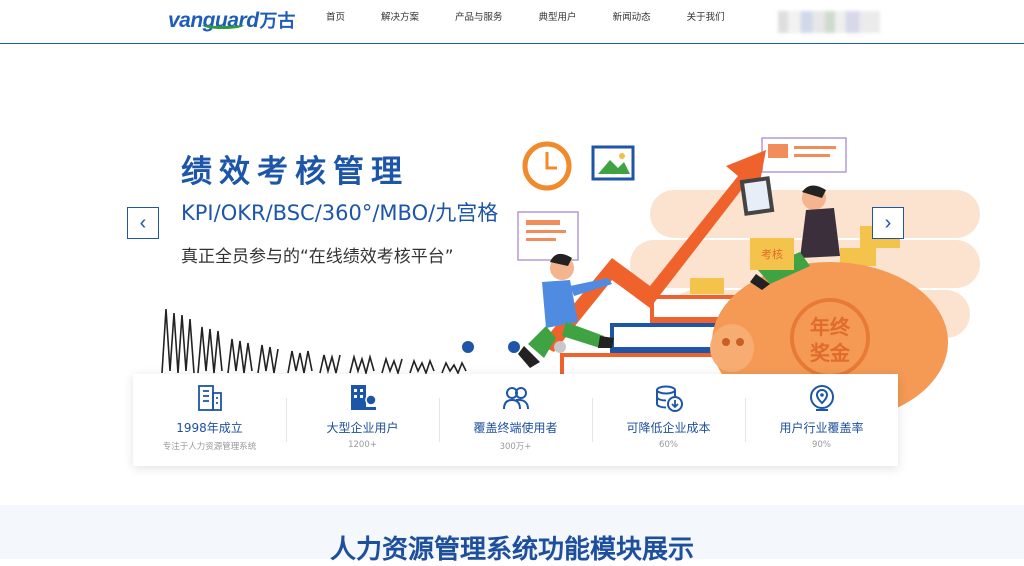  What do you see at coordinates (515, 398) in the screenshot?
I see `users-icon` at bounding box center [515, 398].